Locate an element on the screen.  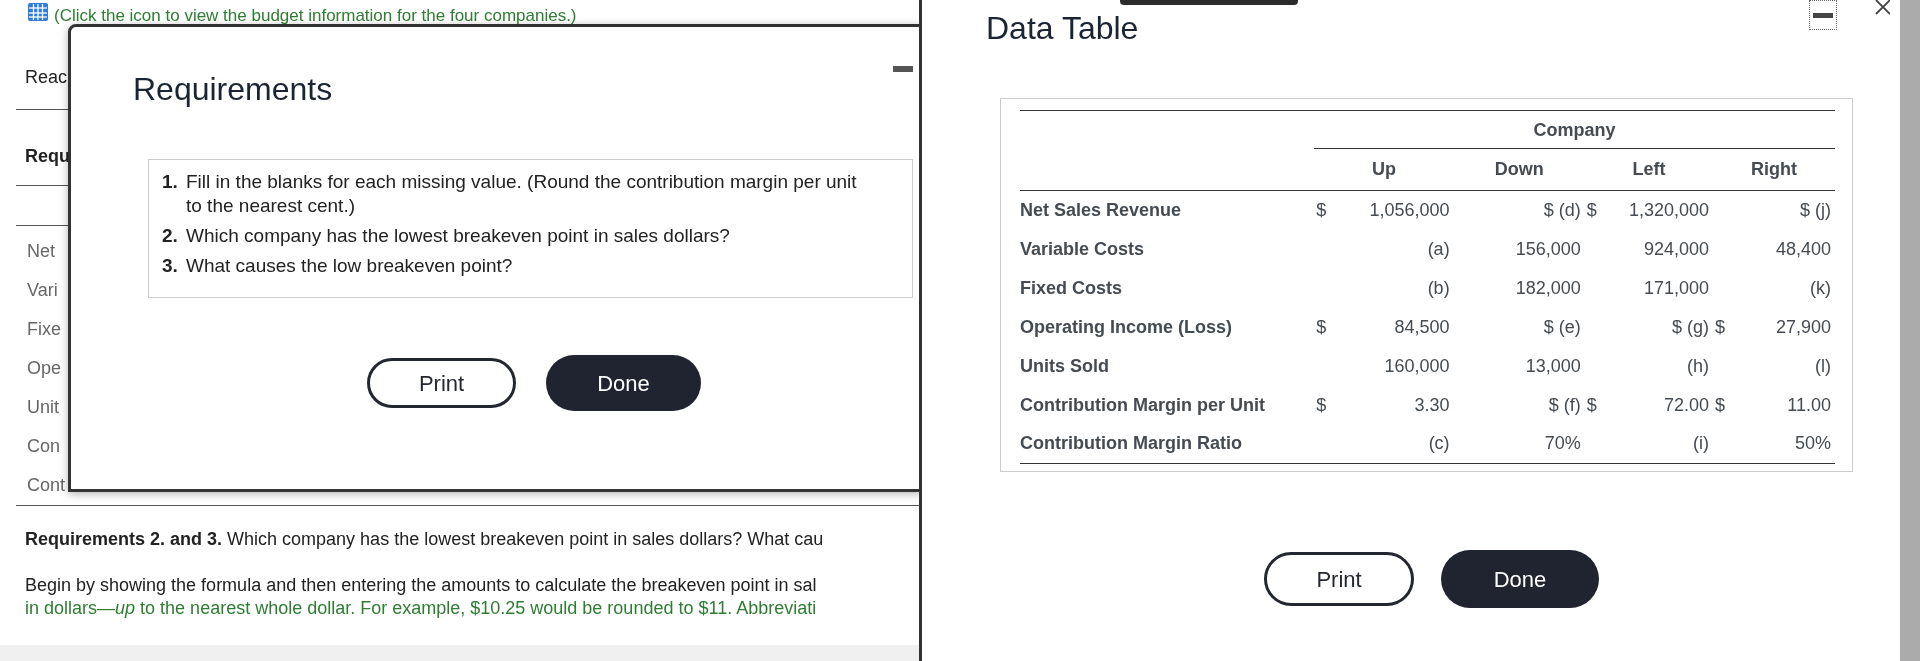
table-cell: (h) is located at coordinates (1697, 365).